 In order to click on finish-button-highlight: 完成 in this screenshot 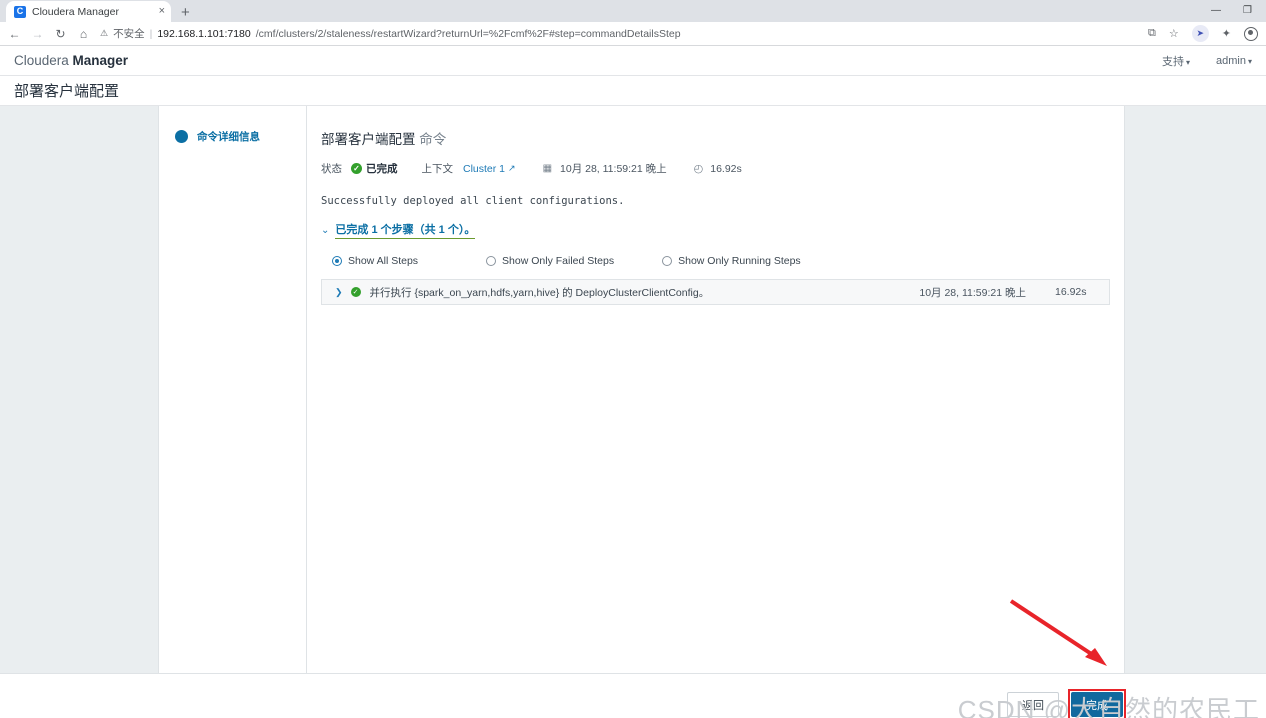, I will do `click(1097, 703)`.